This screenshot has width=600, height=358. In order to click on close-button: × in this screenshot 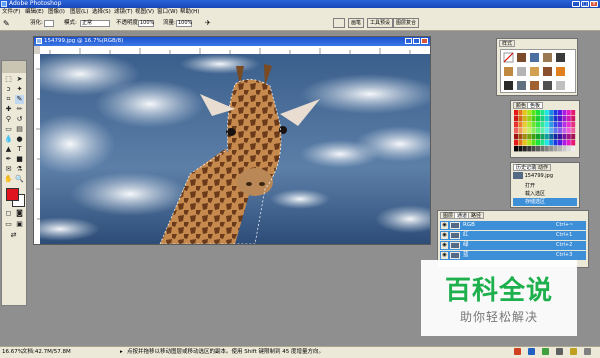, I will do `click(594, 4)`.